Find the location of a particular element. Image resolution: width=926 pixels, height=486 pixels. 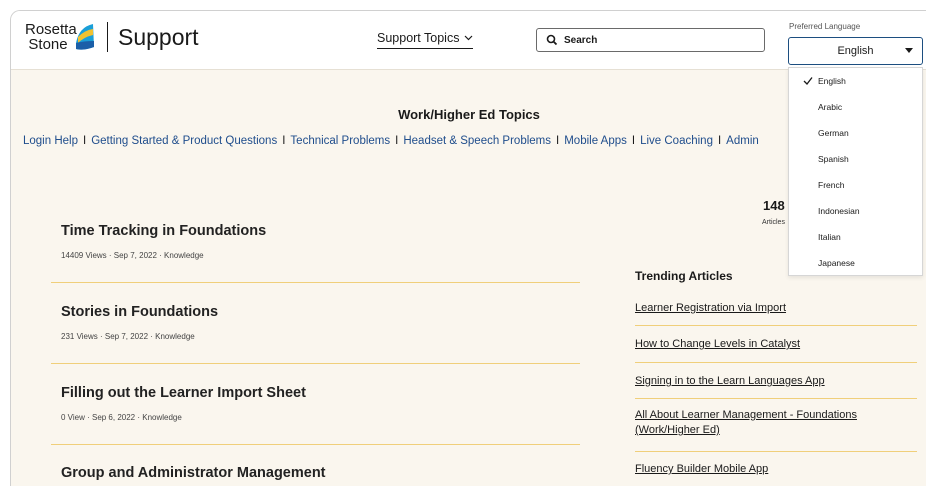

language-option-label: Spanish is located at coordinates (833, 159).